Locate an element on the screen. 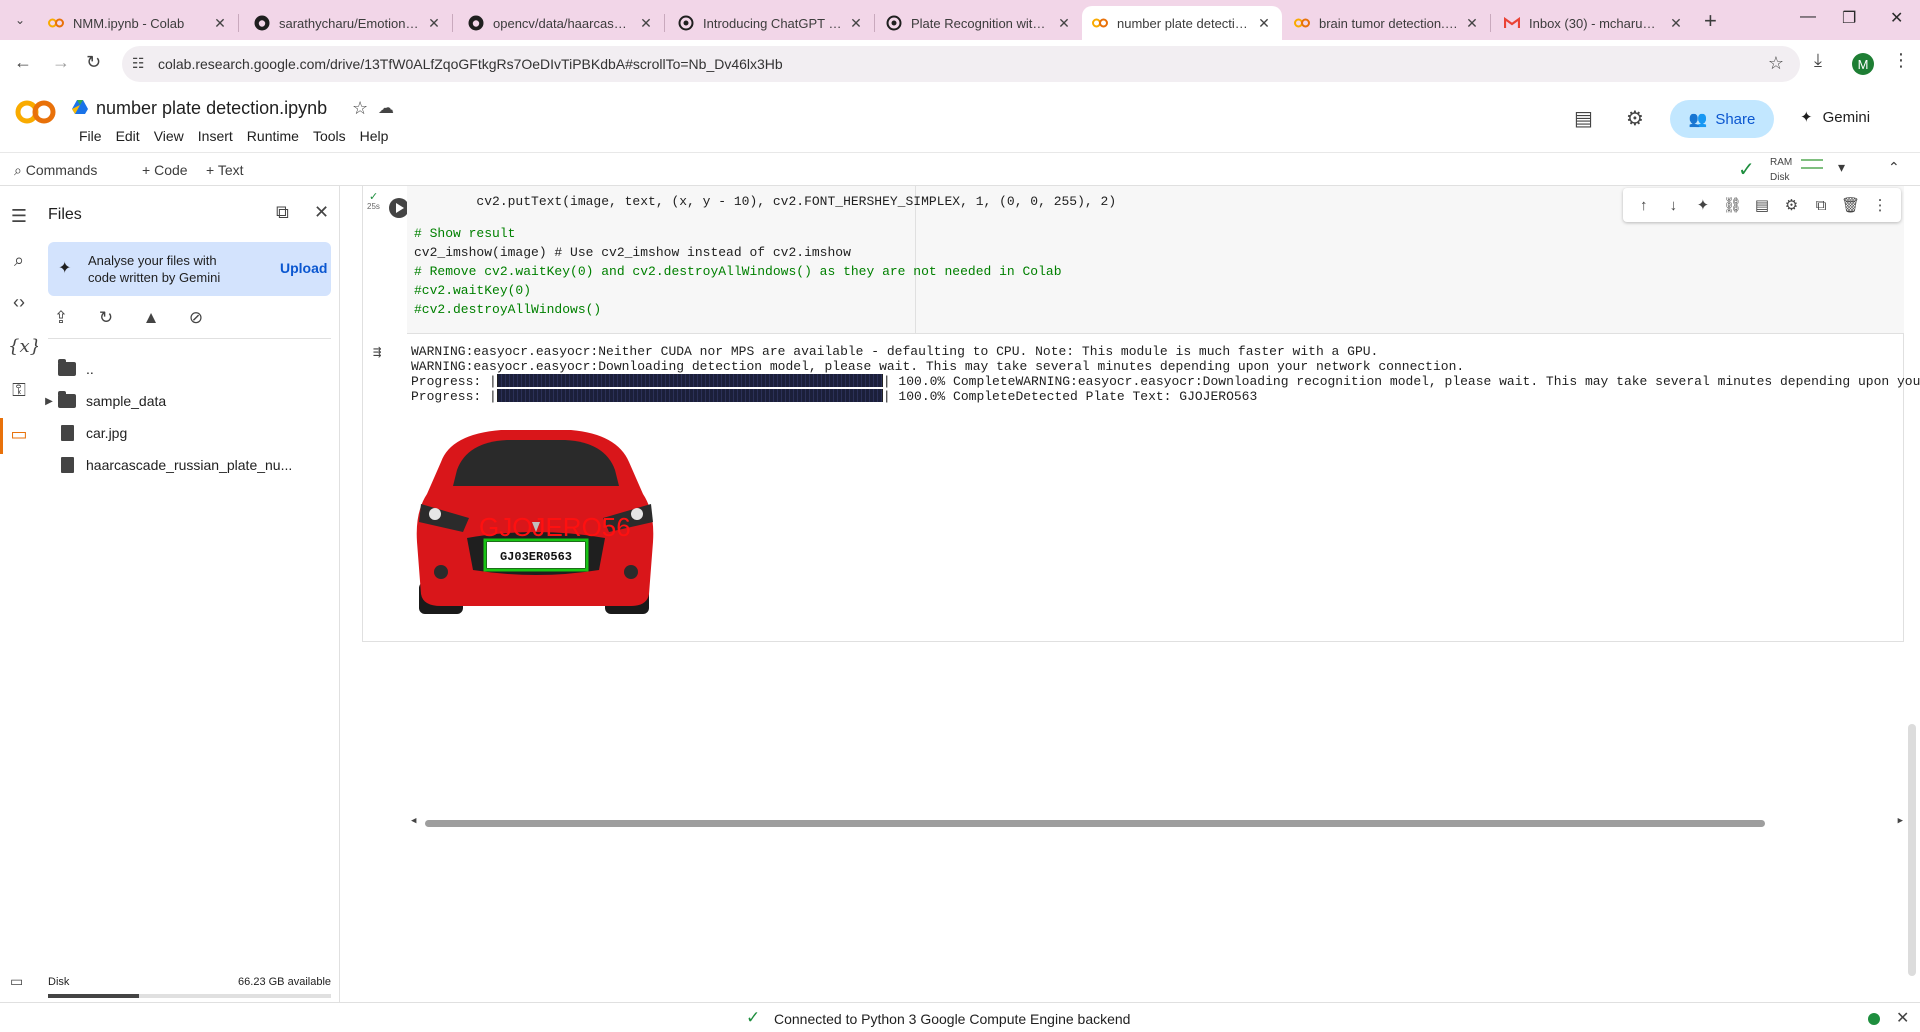  browser-tab: Introducing ChatGPT | Op ✕ is located at coordinates (771, 23).